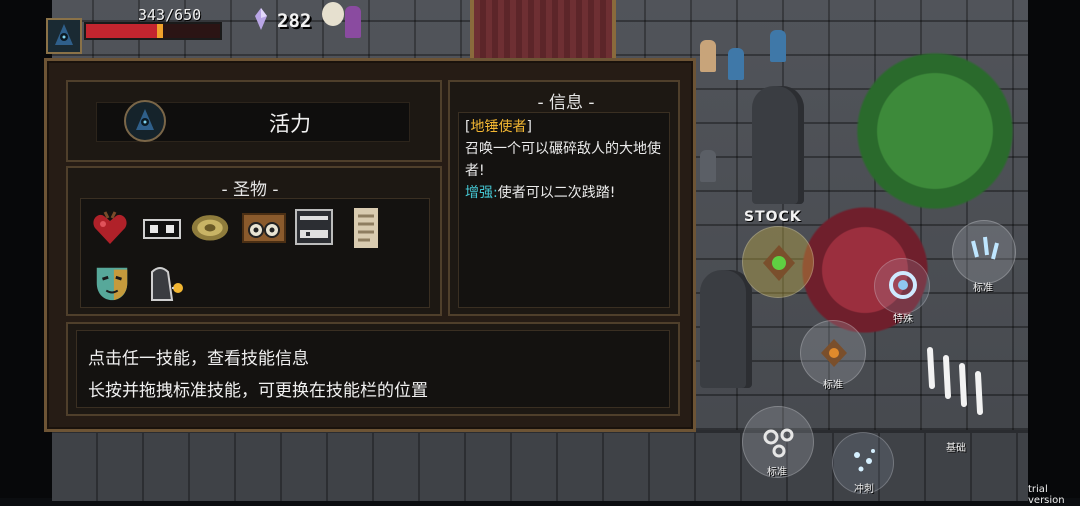  Describe the element at coordinates (956, 448) in the screenshot. I see `basic-attack-label: 基础` at that location.